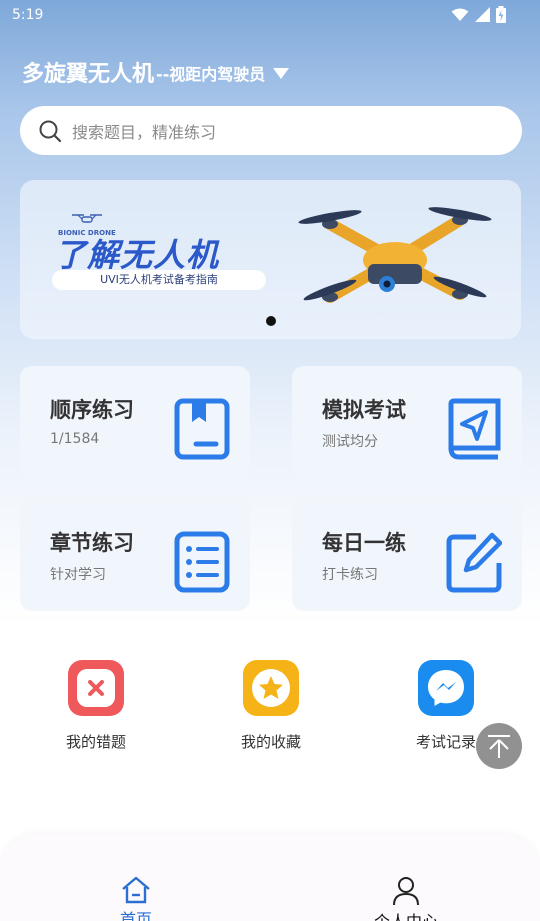 This screenshot has width=540, height=921. What do you see at coordinates (87, 218) in the screenshot?
I see `drone-logo-icon` at bounding box center [87, 218].